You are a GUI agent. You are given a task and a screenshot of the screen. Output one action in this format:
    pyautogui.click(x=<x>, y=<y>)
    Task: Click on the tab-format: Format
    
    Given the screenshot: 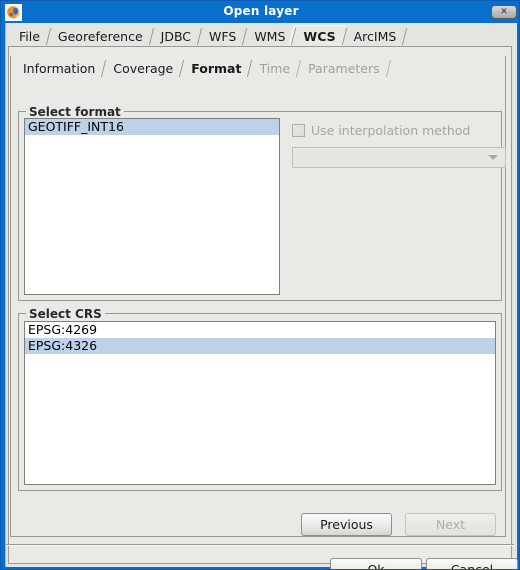 What is the action you would take?
    pyautogui.click(x=216, y=68)
    